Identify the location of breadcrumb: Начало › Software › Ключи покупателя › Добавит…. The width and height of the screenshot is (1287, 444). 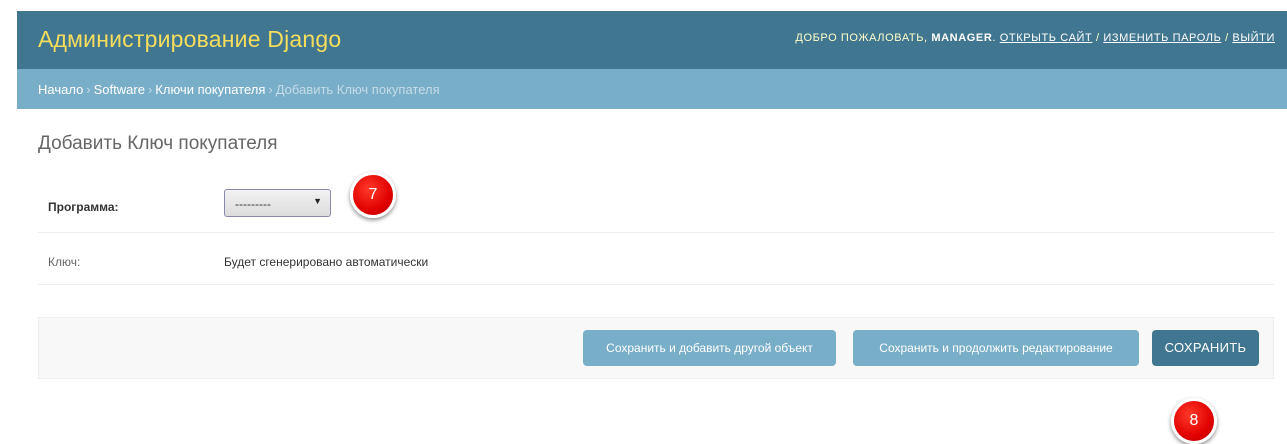
(652, 89).